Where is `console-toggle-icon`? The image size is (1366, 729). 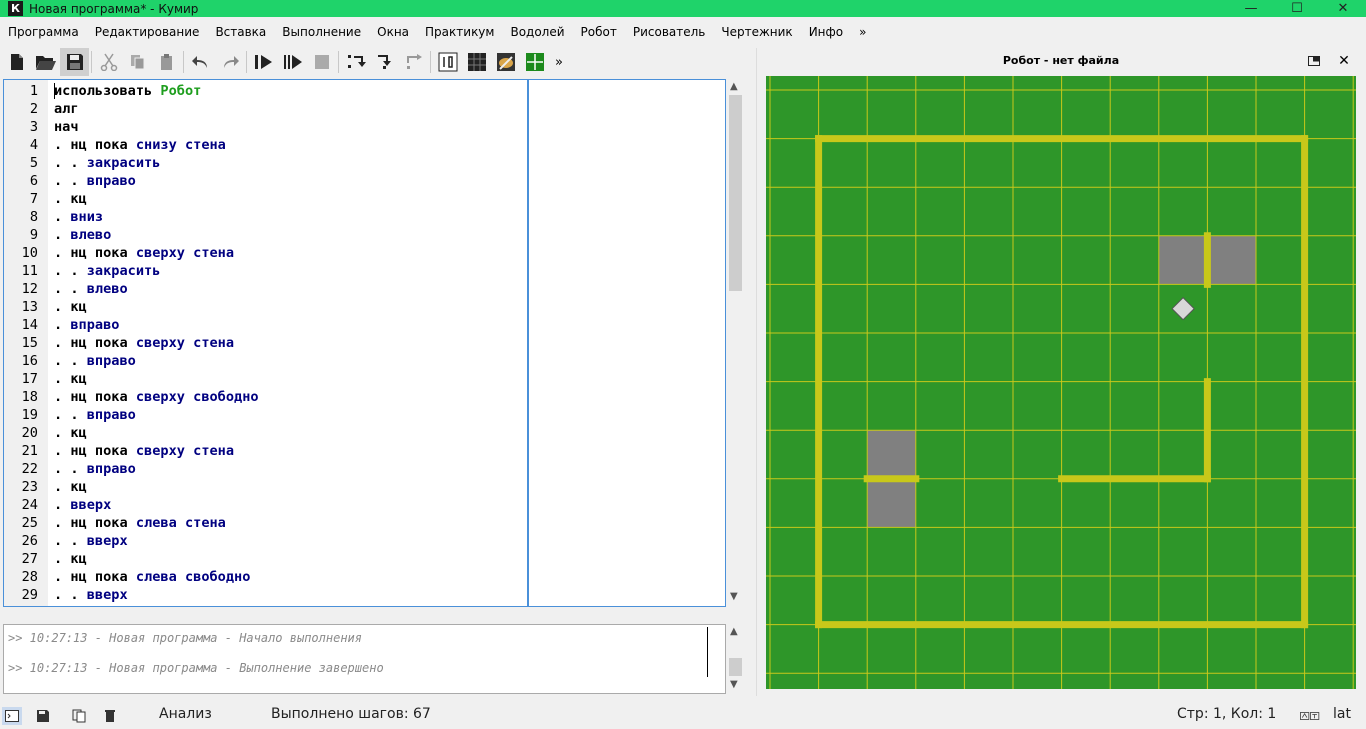
console-toggle-icon is located at coordinates (12, 716).